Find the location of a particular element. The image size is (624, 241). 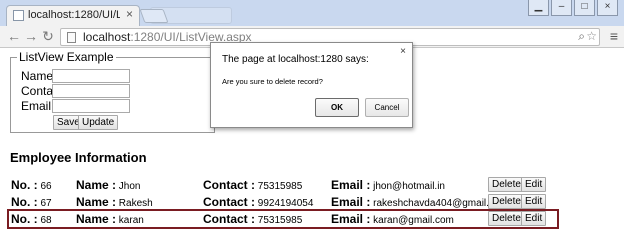

update-button: Update is located at coordinates (98, 122).